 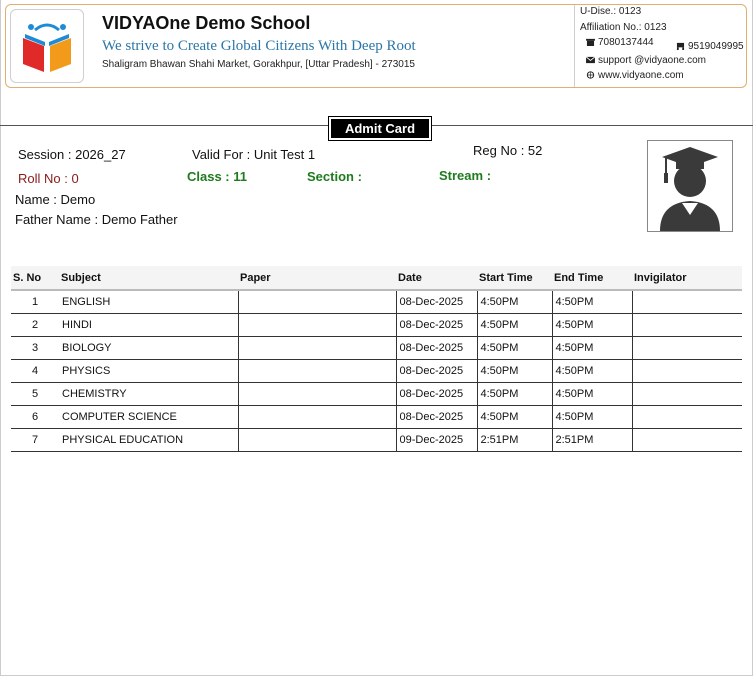 I want to click on cell-subject: PHYSICS, so click(x=149, y=371).